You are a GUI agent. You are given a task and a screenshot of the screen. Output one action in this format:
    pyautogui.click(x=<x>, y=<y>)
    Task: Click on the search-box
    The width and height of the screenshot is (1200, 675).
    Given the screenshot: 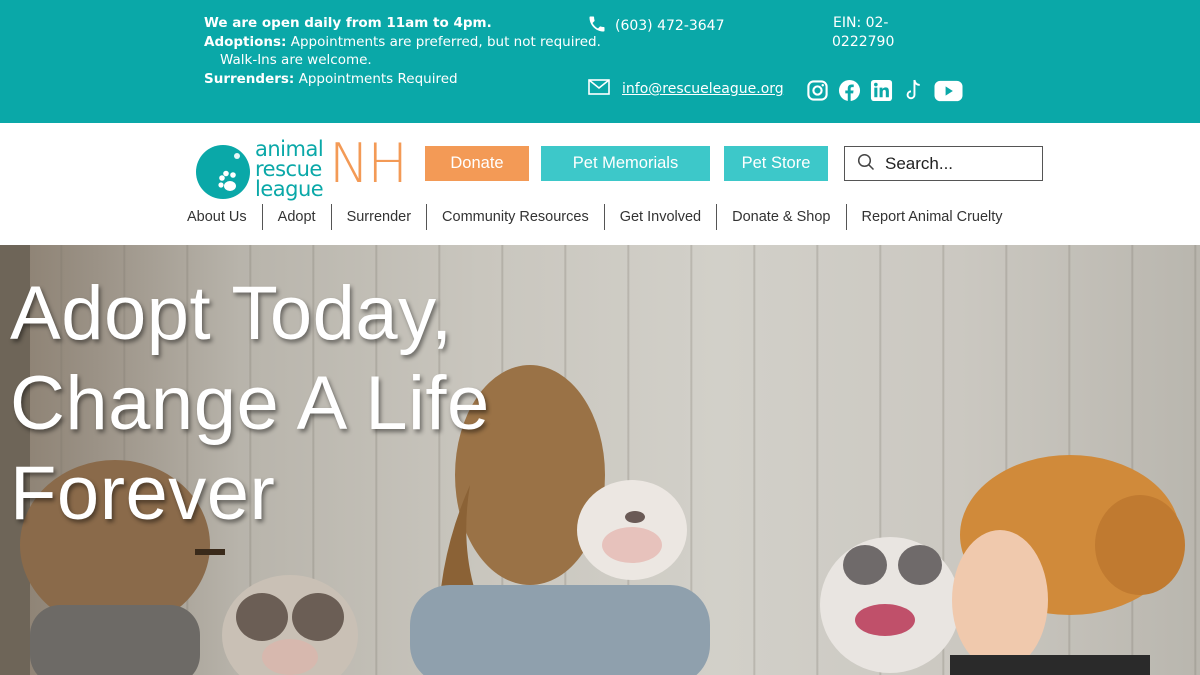 What is the action you would take?
    pyautogui.click(x=943, y=163)
    